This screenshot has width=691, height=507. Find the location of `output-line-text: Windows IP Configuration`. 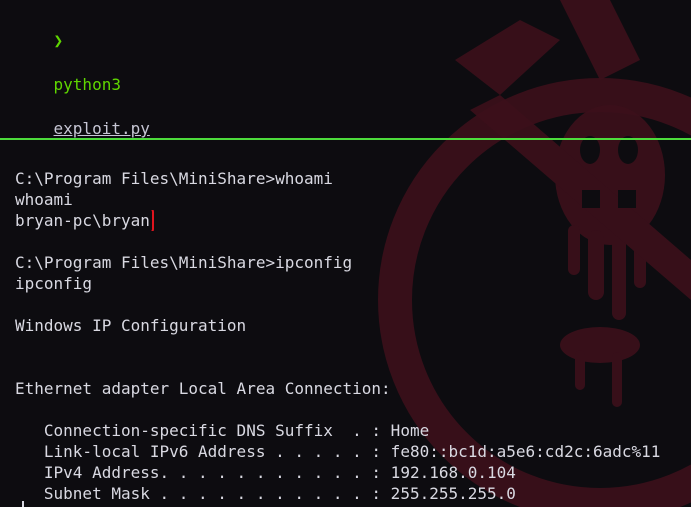

output-line-text: Windows IP Configuration is located at coordinates (131, 325).